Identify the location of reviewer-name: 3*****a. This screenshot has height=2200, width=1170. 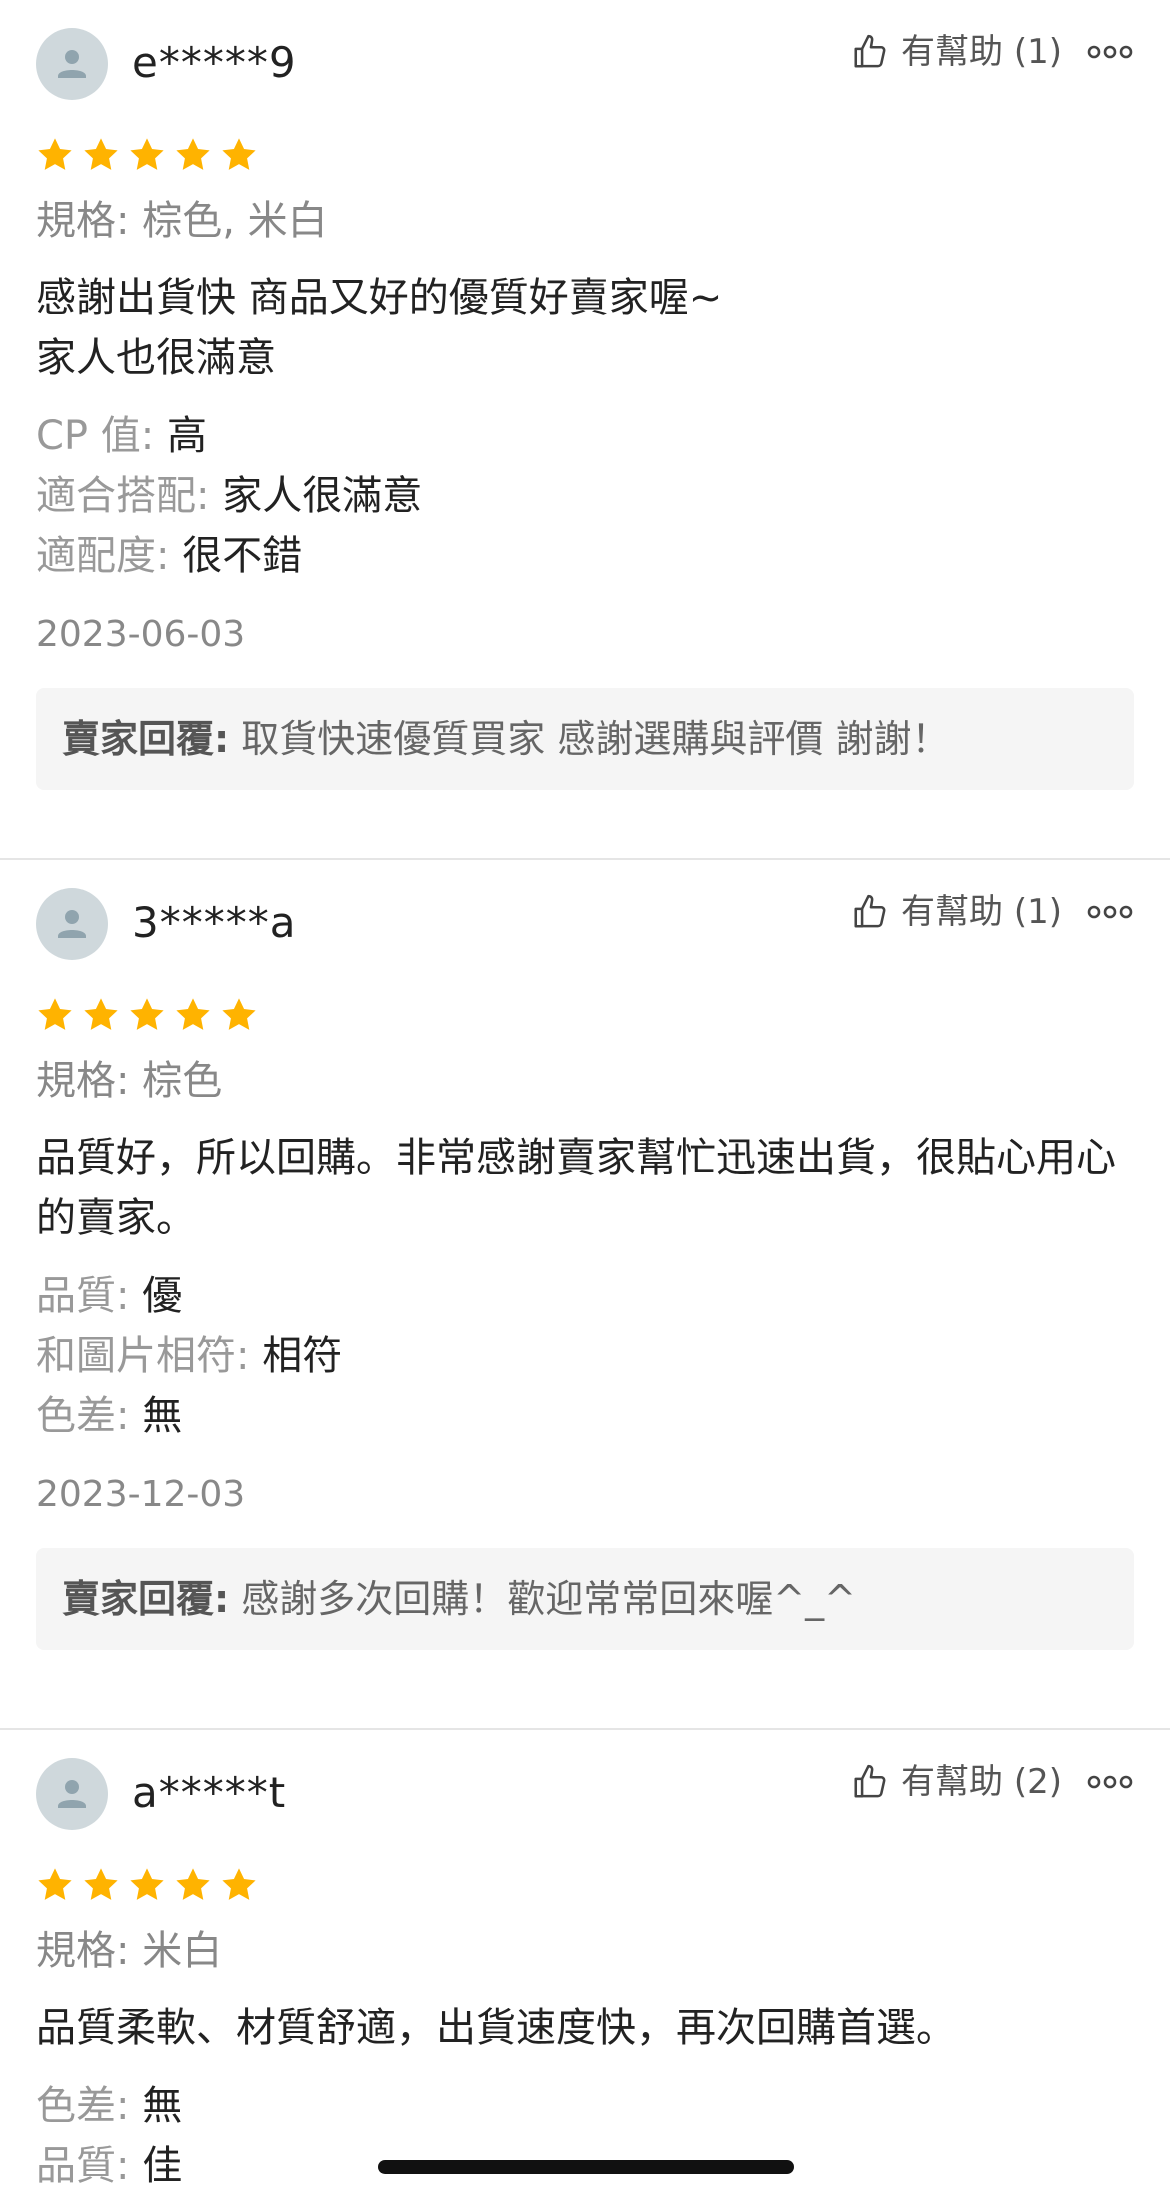
(214, 923).